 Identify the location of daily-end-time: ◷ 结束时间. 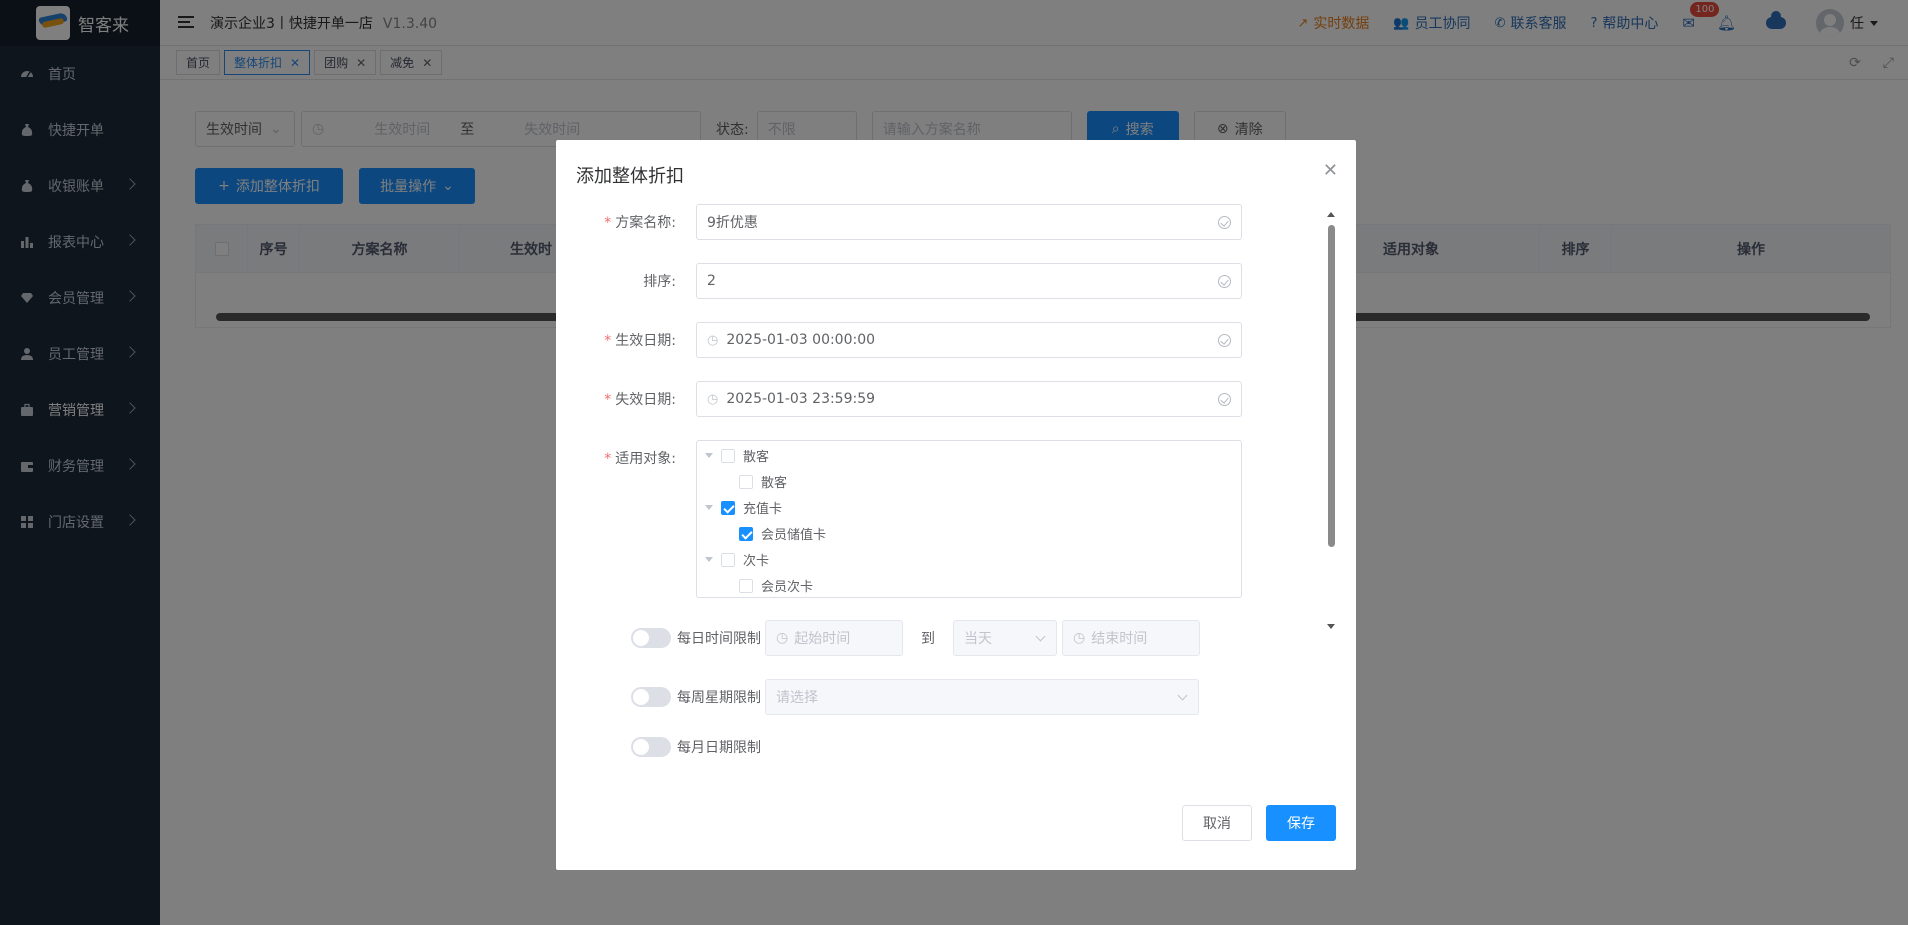
(1131, 638).